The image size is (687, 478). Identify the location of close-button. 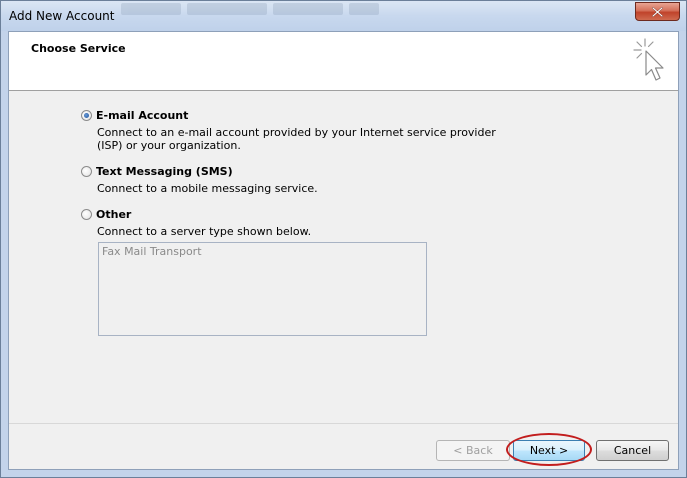
(657, 11).